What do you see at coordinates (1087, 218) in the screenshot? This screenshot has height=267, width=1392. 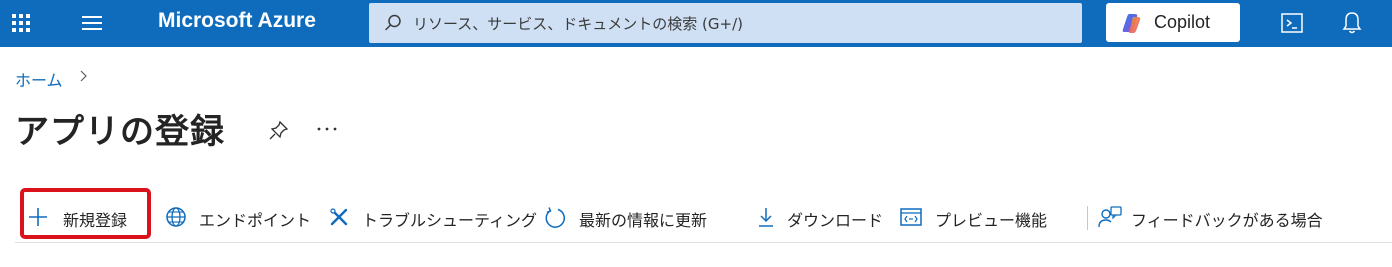 I see `toolbar-divider` at bounding box center [1087, 218].